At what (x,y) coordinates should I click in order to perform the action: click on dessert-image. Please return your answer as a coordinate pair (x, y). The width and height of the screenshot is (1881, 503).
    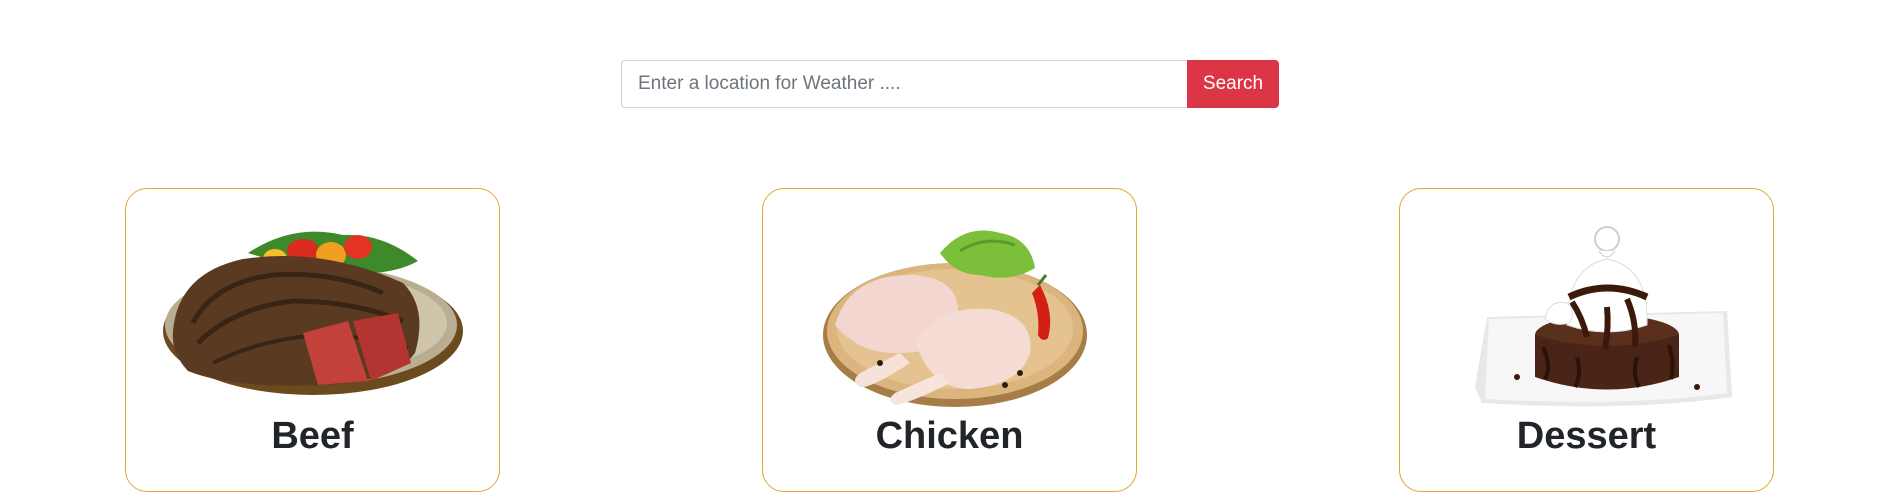
    Looking at the image, I should click on (1586, 313).